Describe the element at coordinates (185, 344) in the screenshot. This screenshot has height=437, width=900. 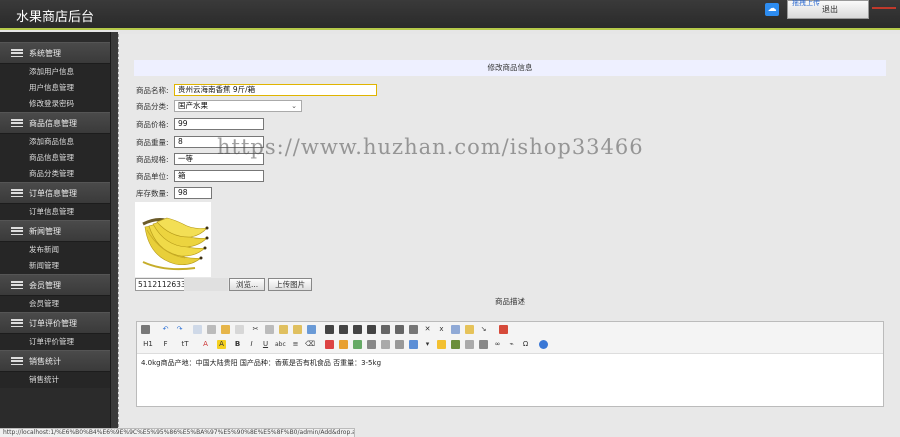
I see `font-size-icon: tT` at that location.